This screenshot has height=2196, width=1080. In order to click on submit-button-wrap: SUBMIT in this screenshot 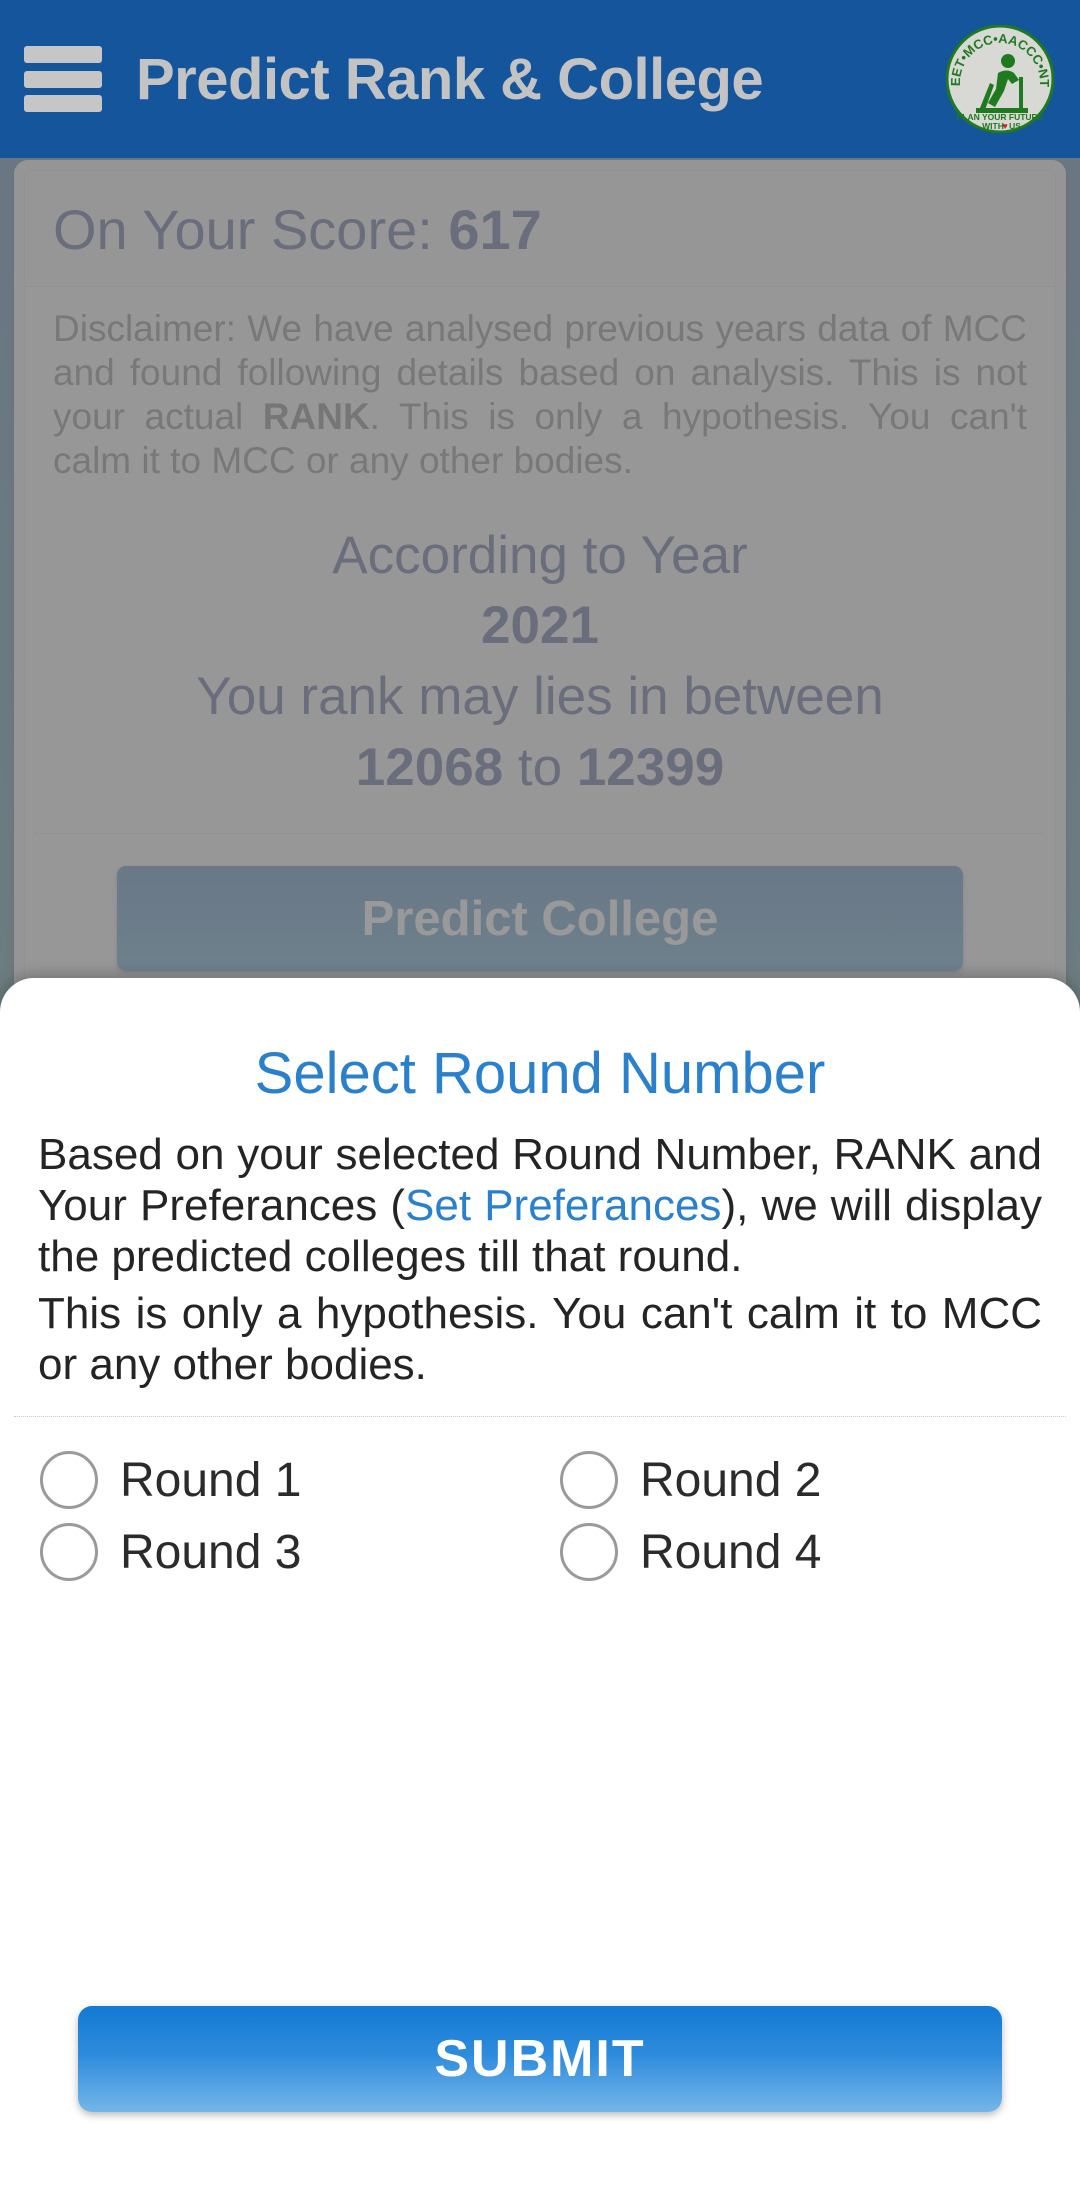, I will do `click(540, 2101)`.